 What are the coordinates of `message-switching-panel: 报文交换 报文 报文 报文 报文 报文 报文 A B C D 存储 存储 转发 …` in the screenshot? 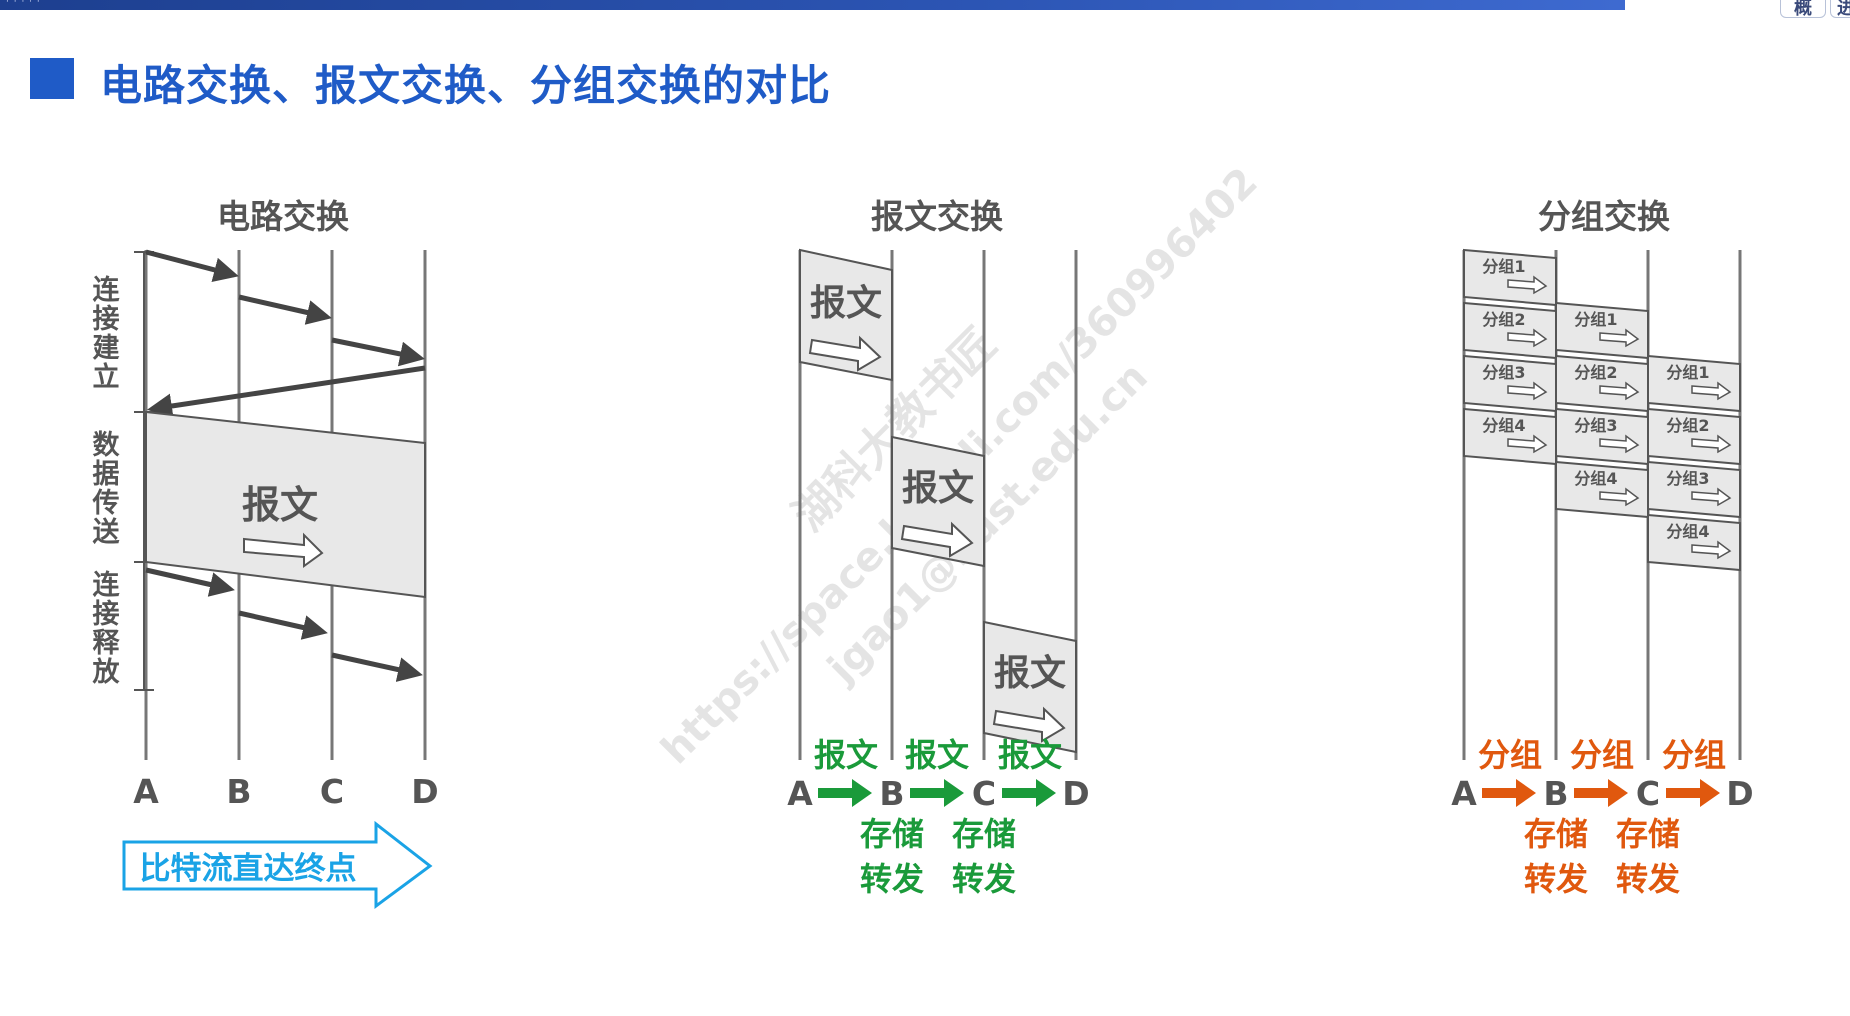 It's located at (938, 547).